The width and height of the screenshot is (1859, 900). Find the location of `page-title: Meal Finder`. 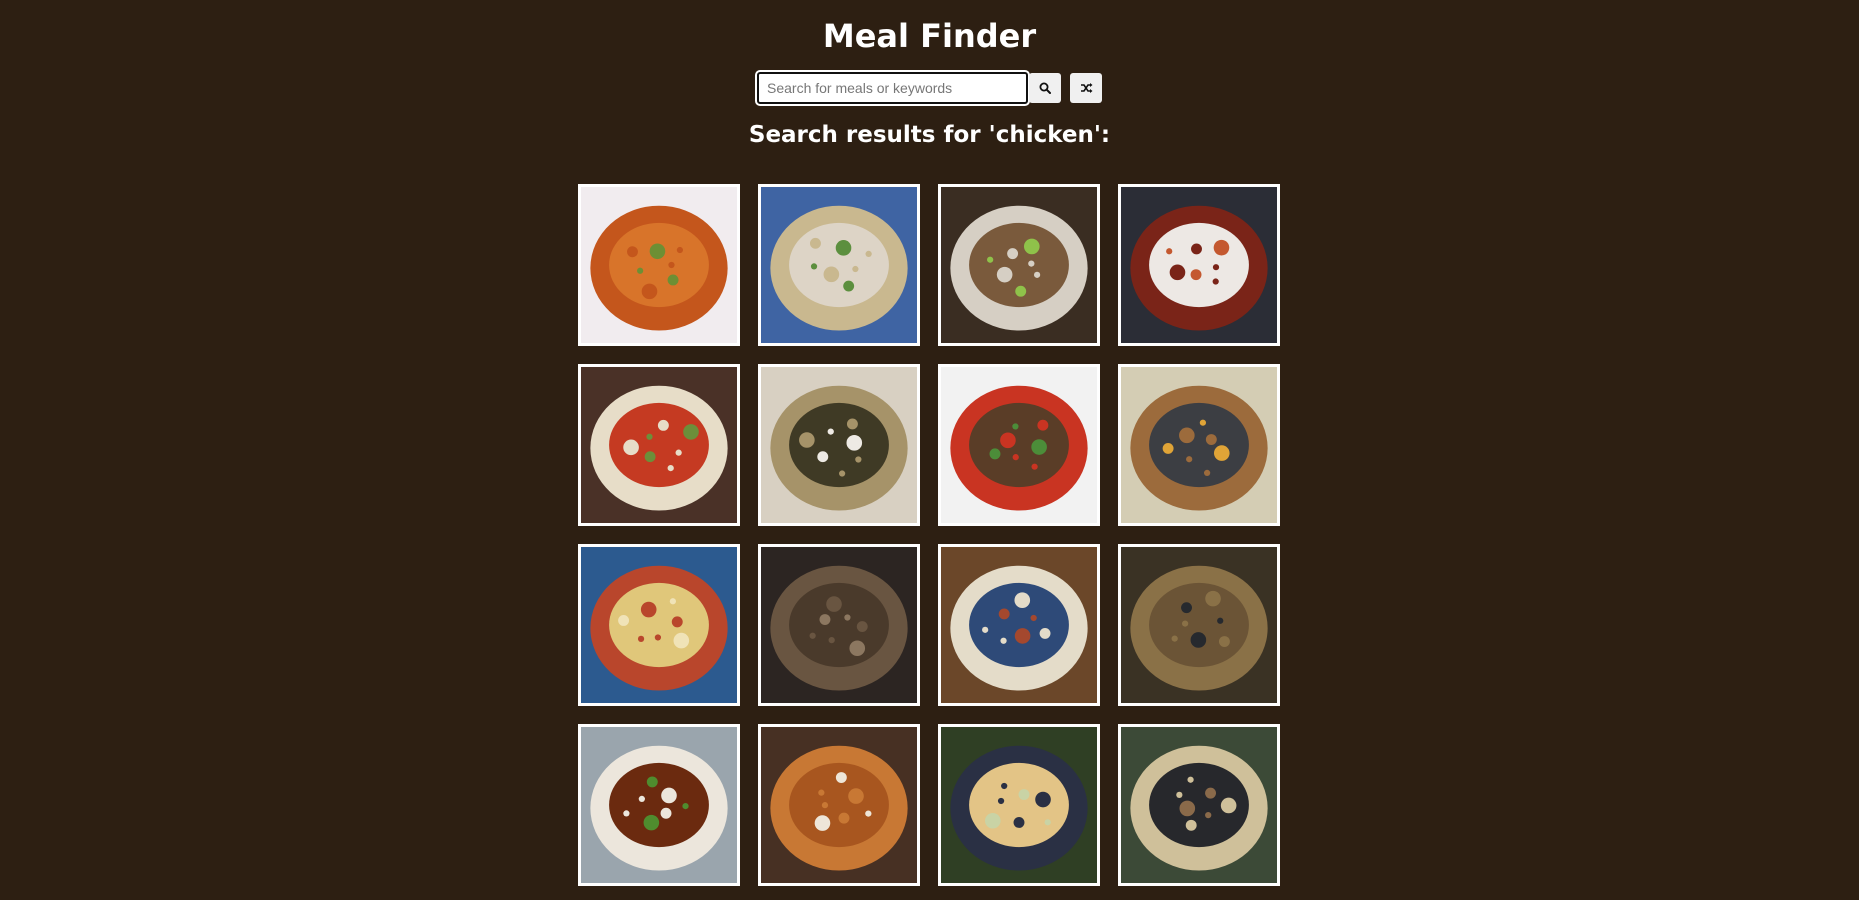

page-title: Meal Finder is located at coordinates (929, 36).